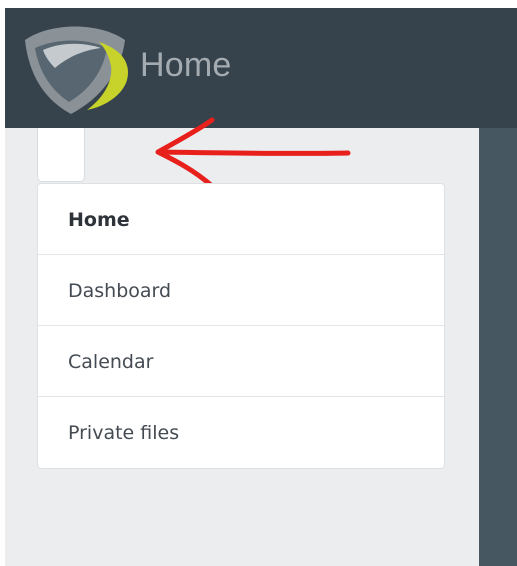  I want to click on drawer-toggle-button, so click(61, 155).